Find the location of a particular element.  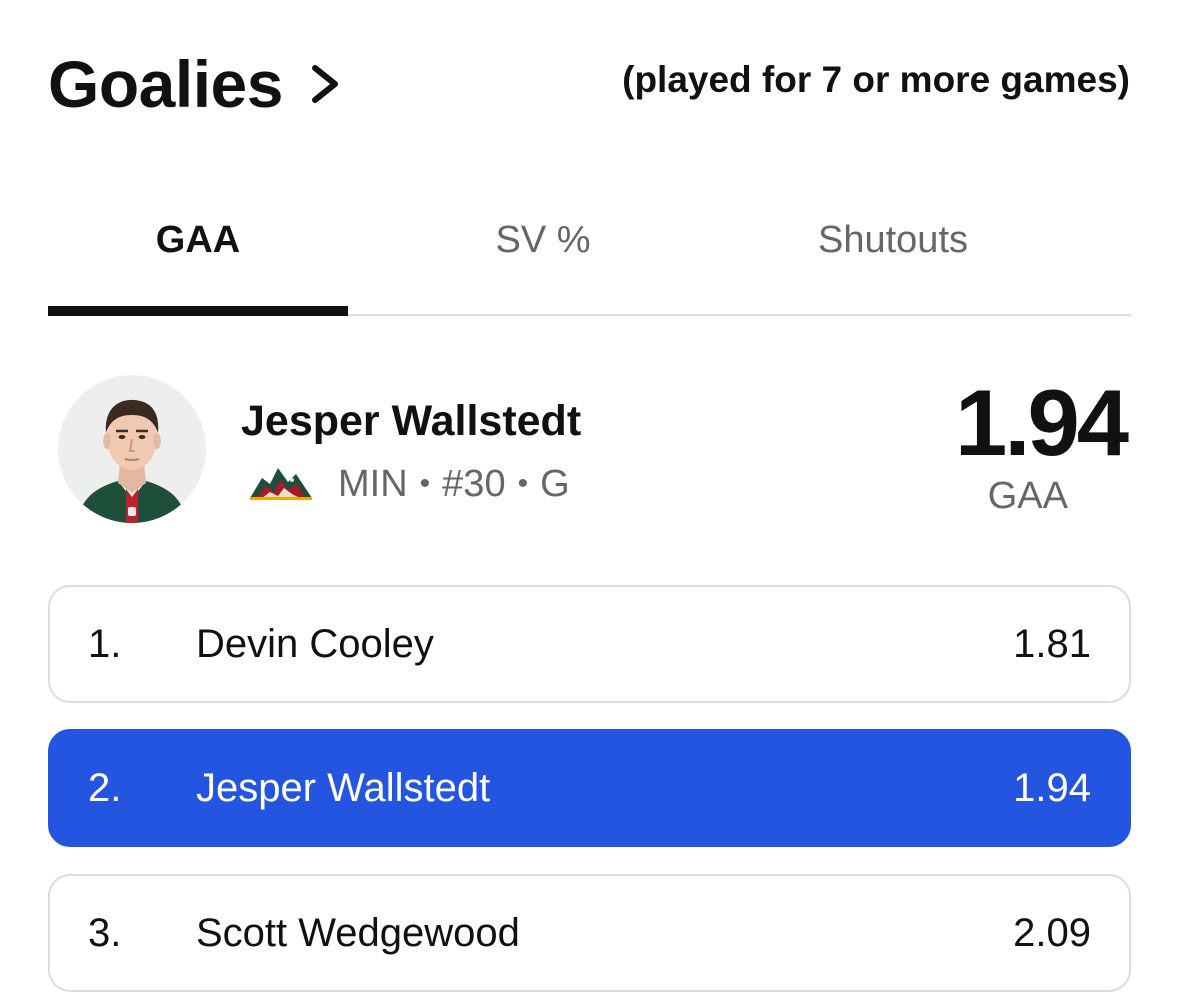

player-meta: MIN • #30 • G is located at coordinates (409, 484).